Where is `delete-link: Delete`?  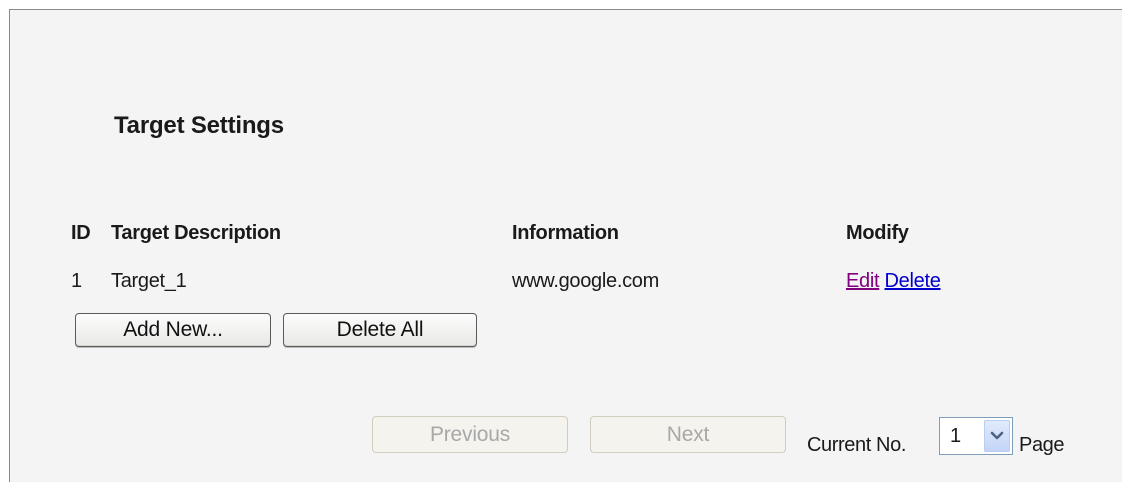 delete-link: Delete is located at coordinates (913, 281).